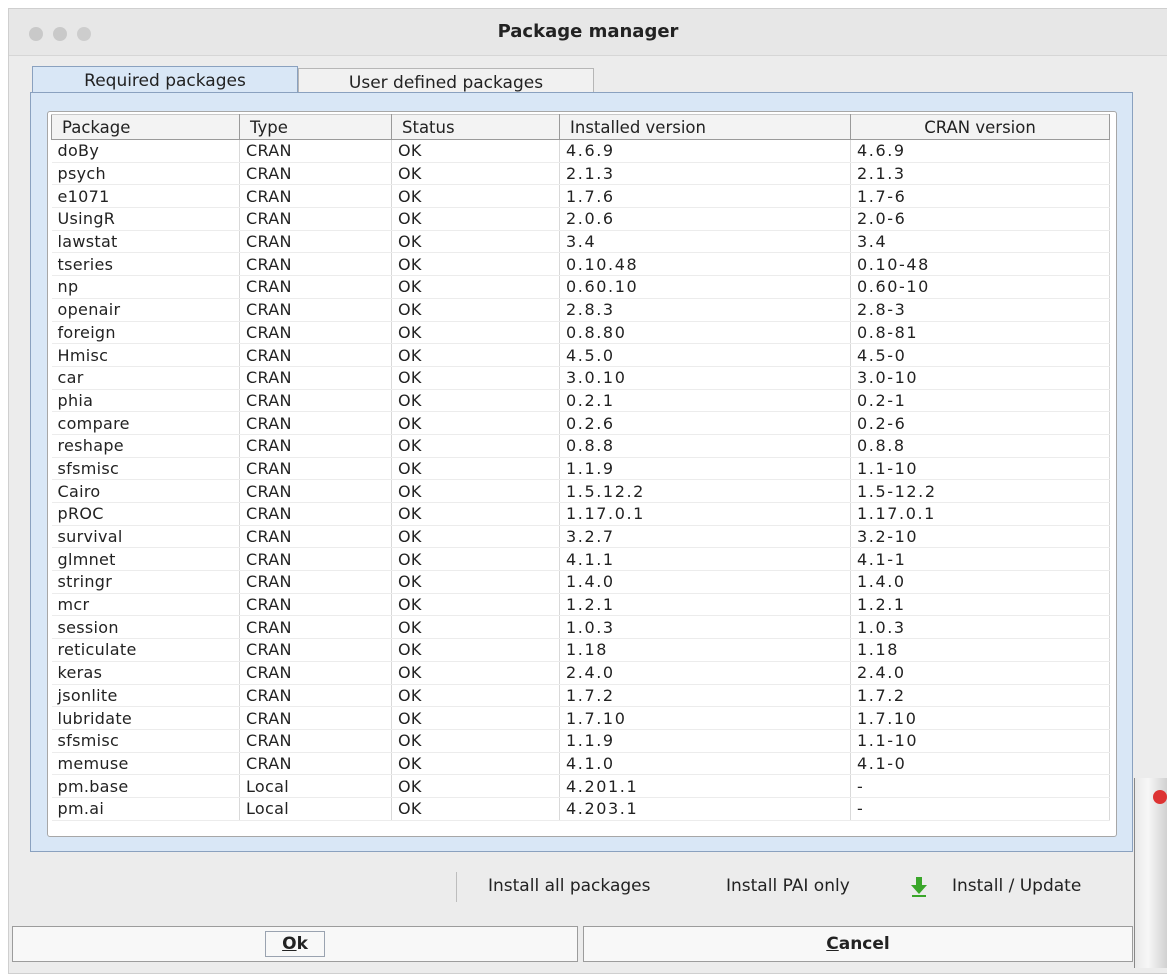 The width and height of the screenshot is (1167, 976). I want to click on table-row: doBy CRAN OK 4.6.9 4.6.9, so click(580, 151).